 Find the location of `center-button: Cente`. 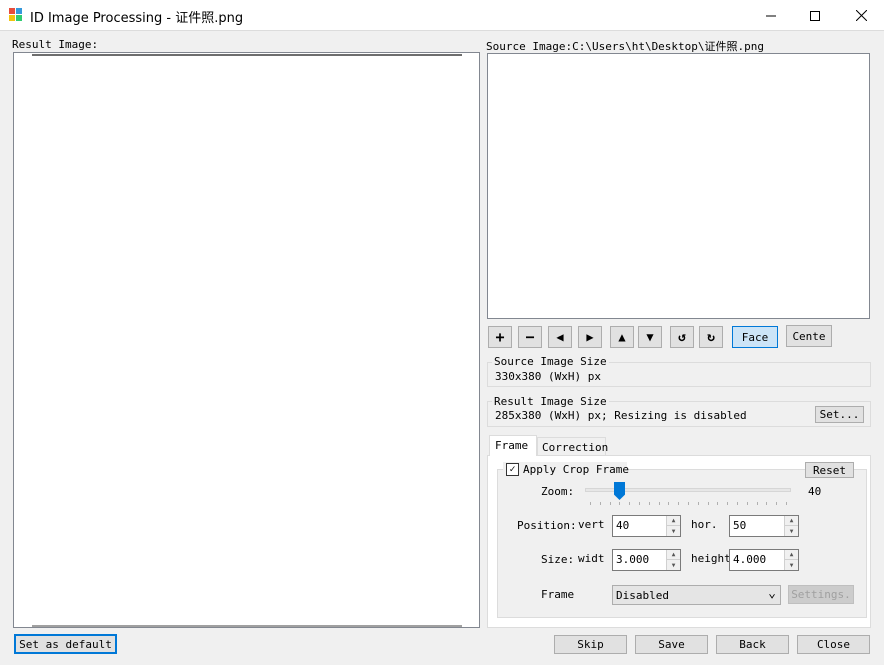

center-button: Cente is located at coordinates (809, 336).